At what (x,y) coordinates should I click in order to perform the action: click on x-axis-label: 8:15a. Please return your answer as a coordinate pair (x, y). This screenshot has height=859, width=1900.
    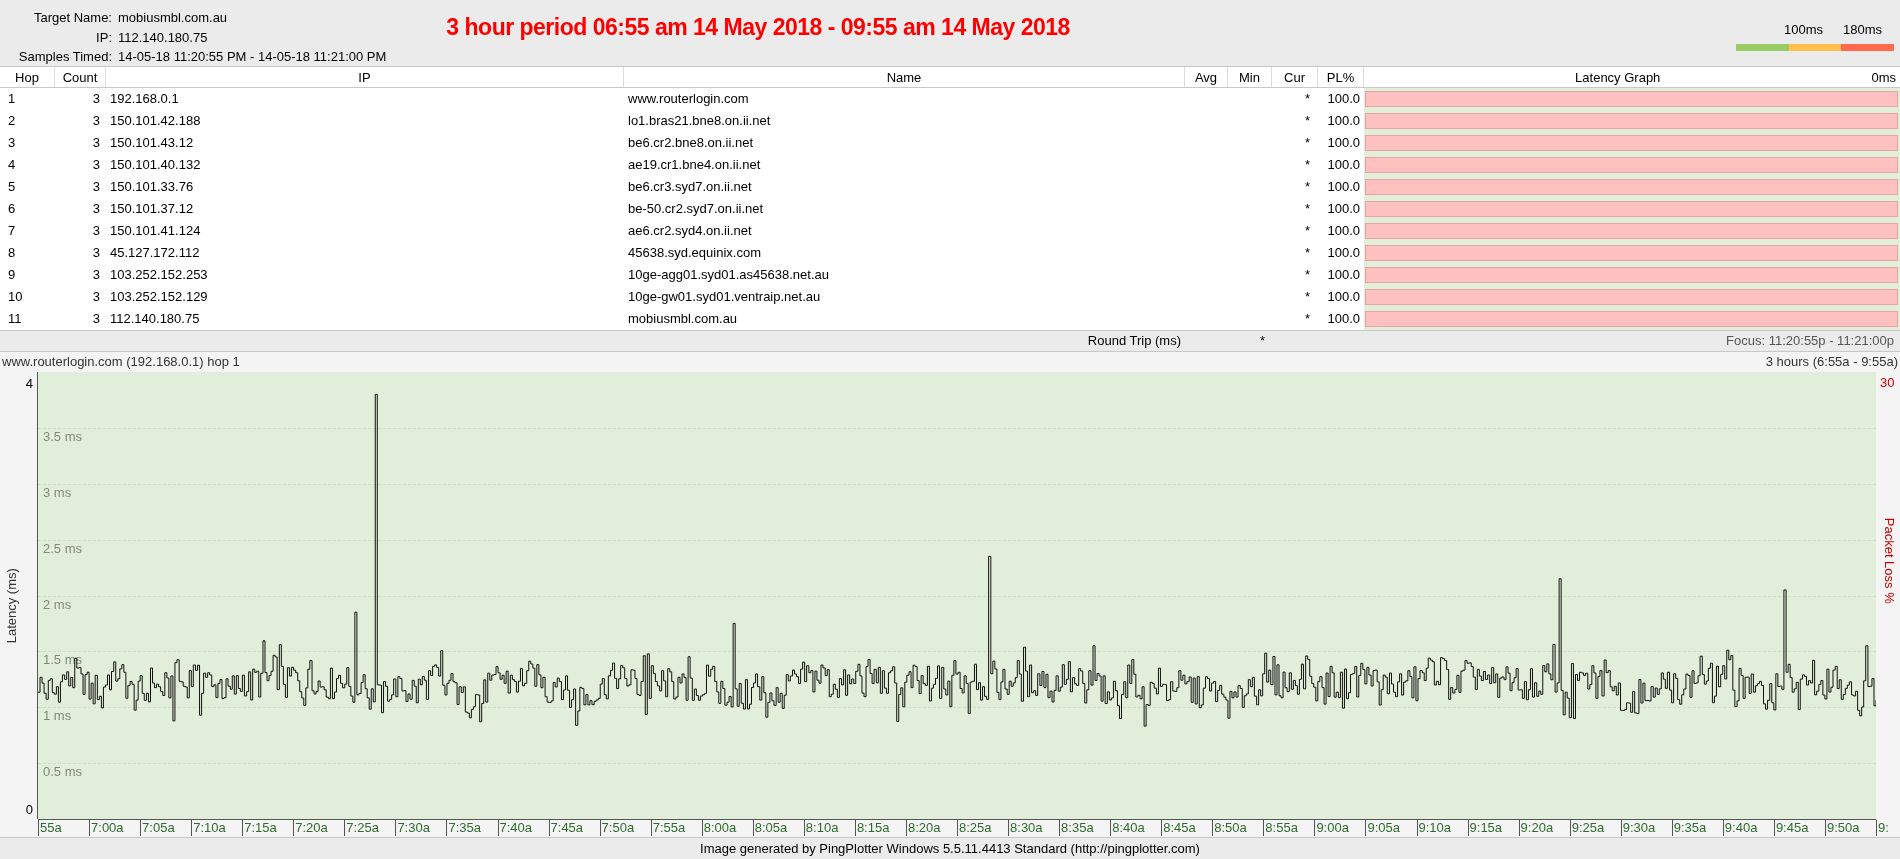
    Looking at the image, I should click on (872, 828).